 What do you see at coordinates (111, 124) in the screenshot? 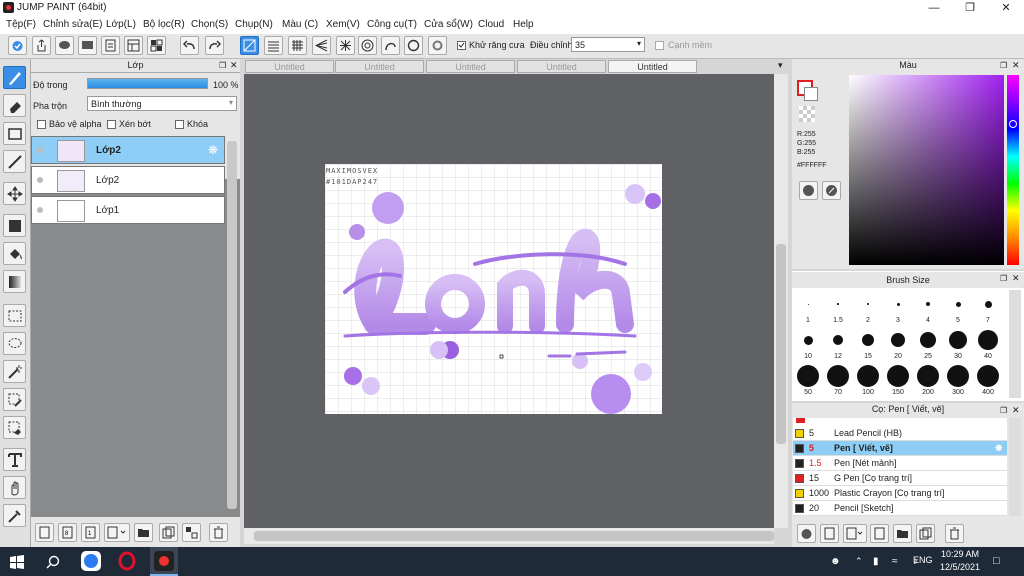
I see `clip-checkbox` at bounding box center [111, 124].